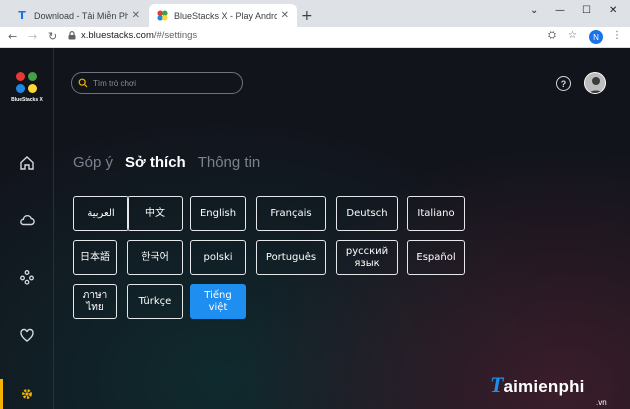 The height and width of the screenshot is (409, 630). I want to click on language-option-portuguese: Português, so click(291, 257).